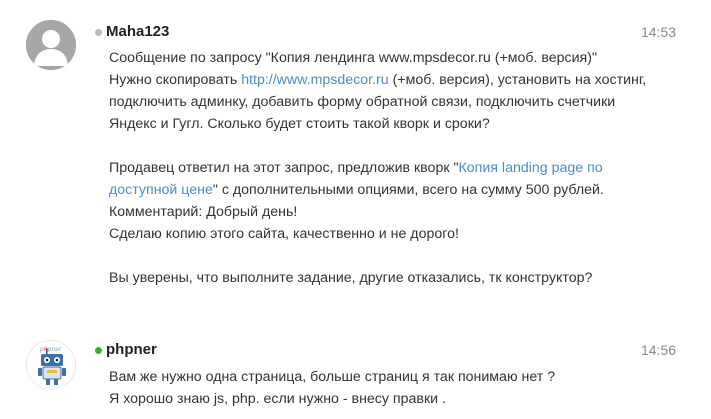 The width and height of the screenshot is (711, 419). What do you see at coordinates (531, 168) in the screenshot?
I see `kwork-link: Копия landing page по` at bounding box center [531, 168].